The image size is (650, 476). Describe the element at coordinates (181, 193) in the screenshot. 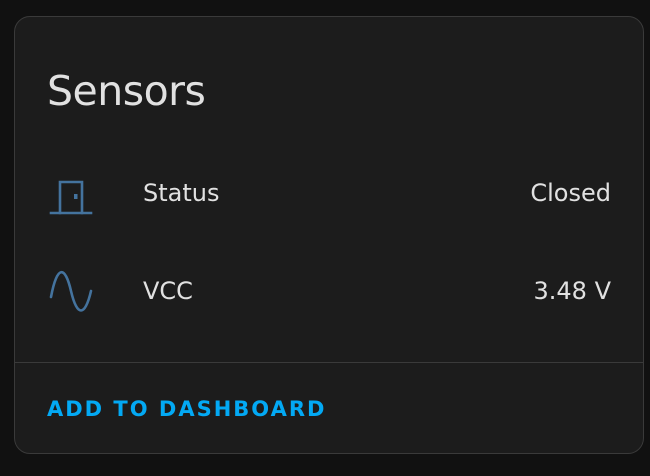

I see `entity-name-status: Status` at that location.